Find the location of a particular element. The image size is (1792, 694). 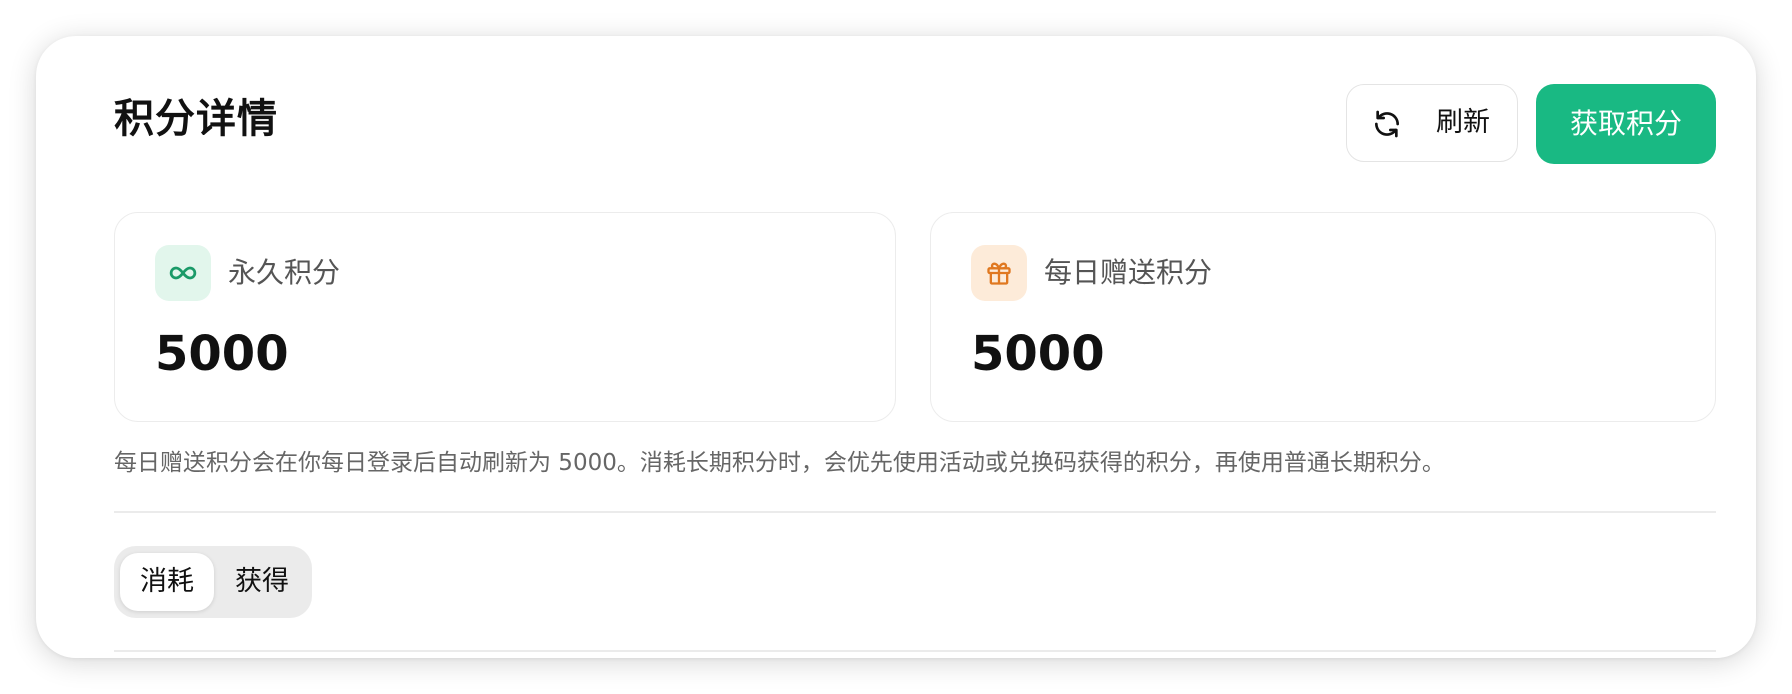

tab-consume: 消耗 is located at coordinates (167, 582).